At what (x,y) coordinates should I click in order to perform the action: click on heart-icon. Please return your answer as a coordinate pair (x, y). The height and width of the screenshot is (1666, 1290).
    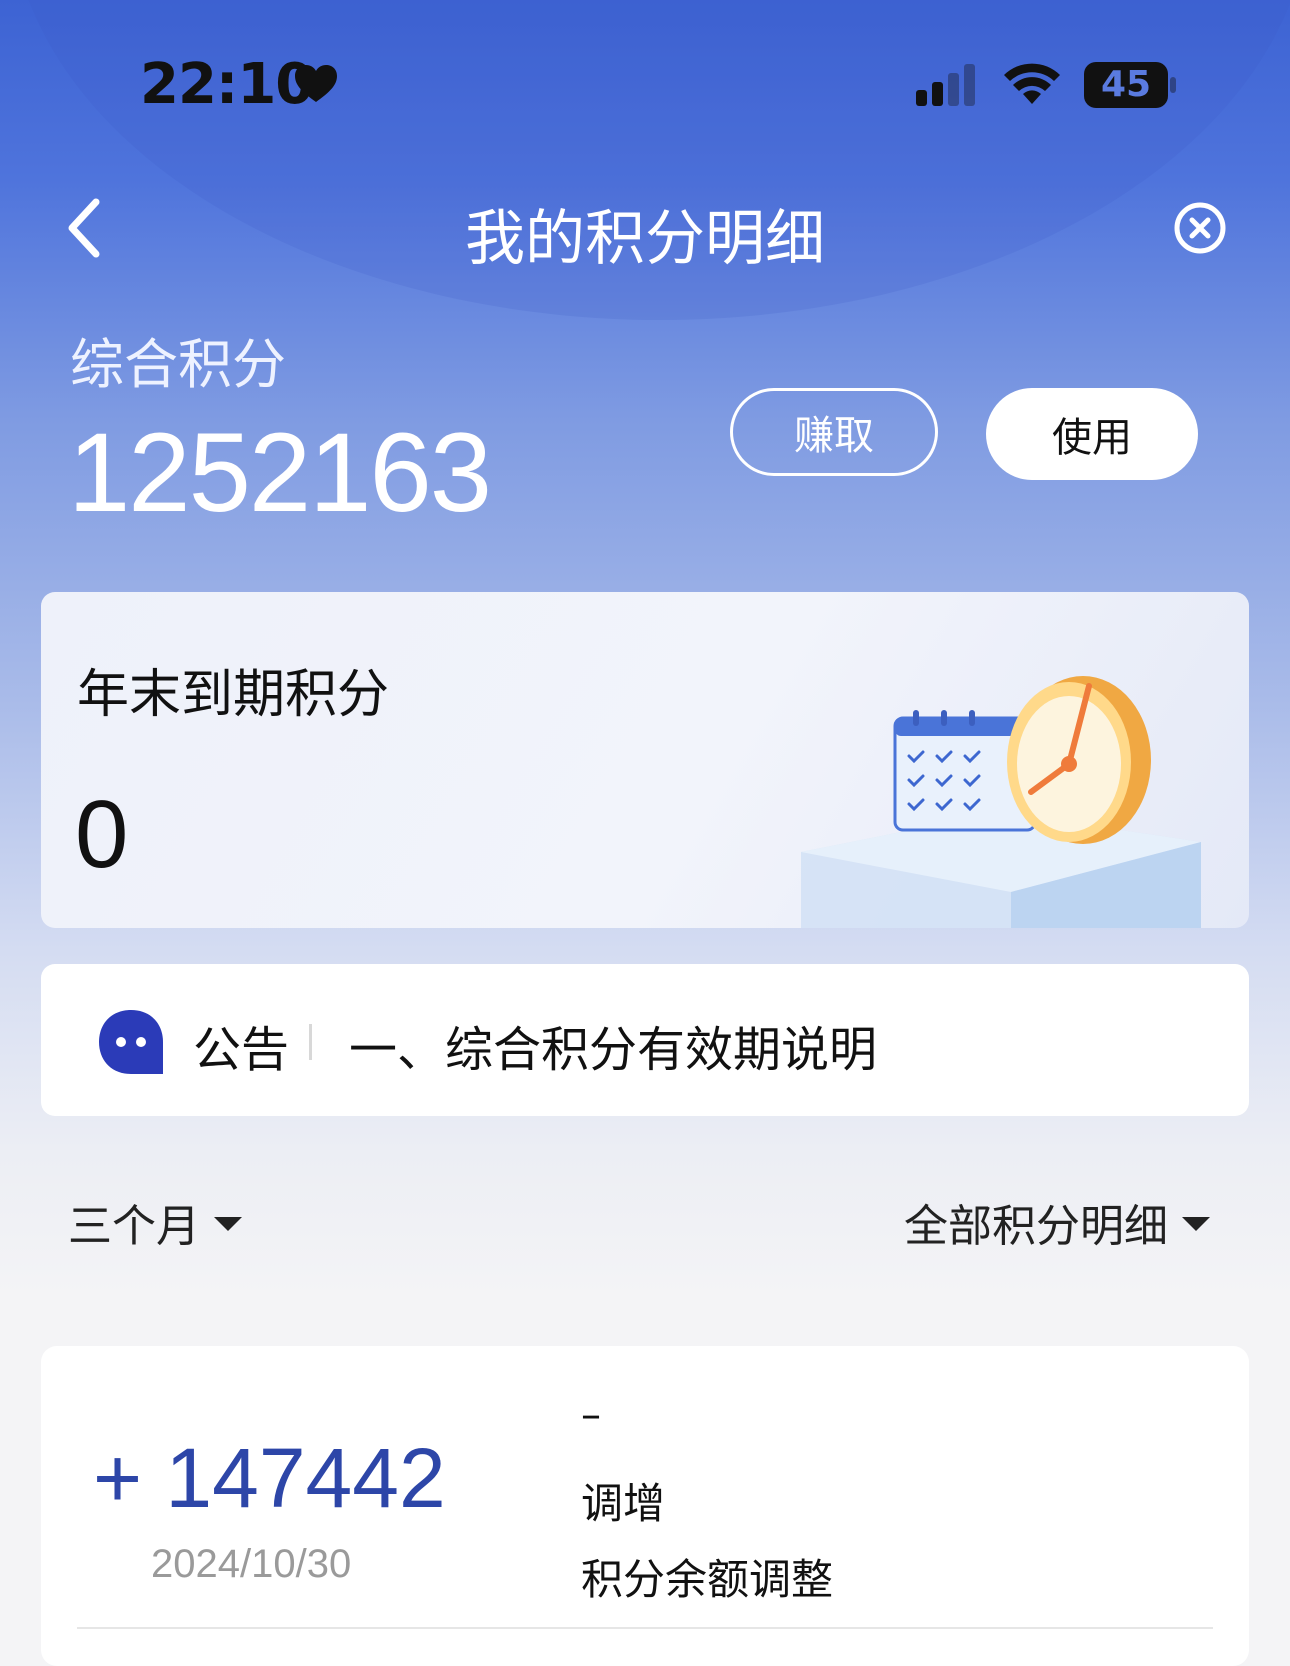
    Looking at the image, I should click on (316, 83).